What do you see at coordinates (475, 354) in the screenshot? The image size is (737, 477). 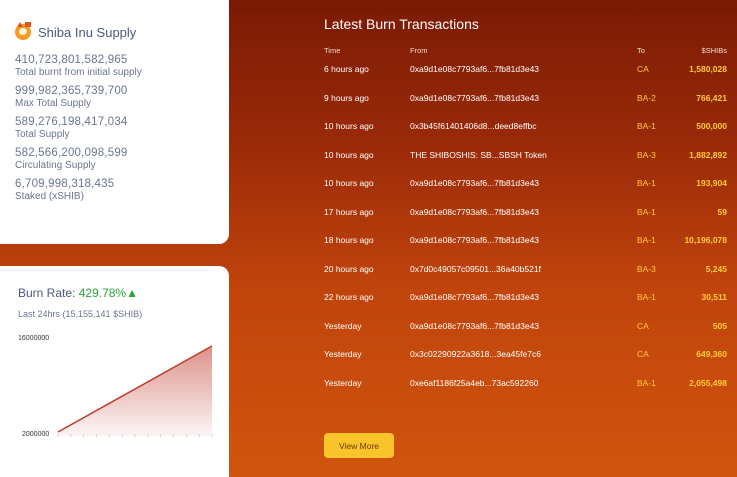 I see `cell-from-address: 0x3c02290922a3618...3ea45fe7c6` at bounding box center [475, 354].